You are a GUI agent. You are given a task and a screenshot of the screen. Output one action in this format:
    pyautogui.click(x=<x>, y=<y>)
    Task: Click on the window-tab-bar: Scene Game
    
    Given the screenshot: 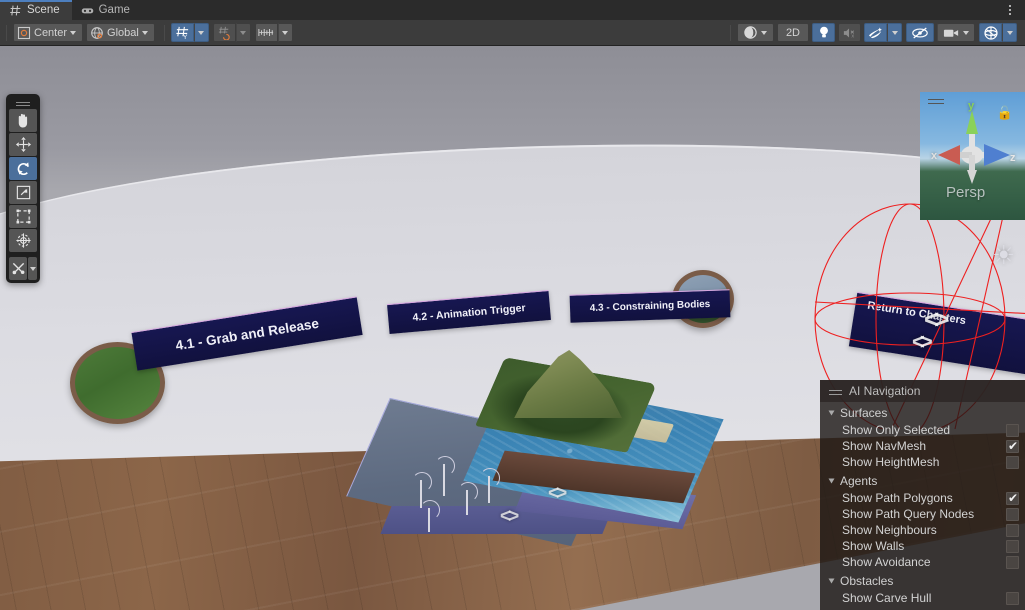 What is the action you would take?
    pyautogui.click(x=512, y=10)
    